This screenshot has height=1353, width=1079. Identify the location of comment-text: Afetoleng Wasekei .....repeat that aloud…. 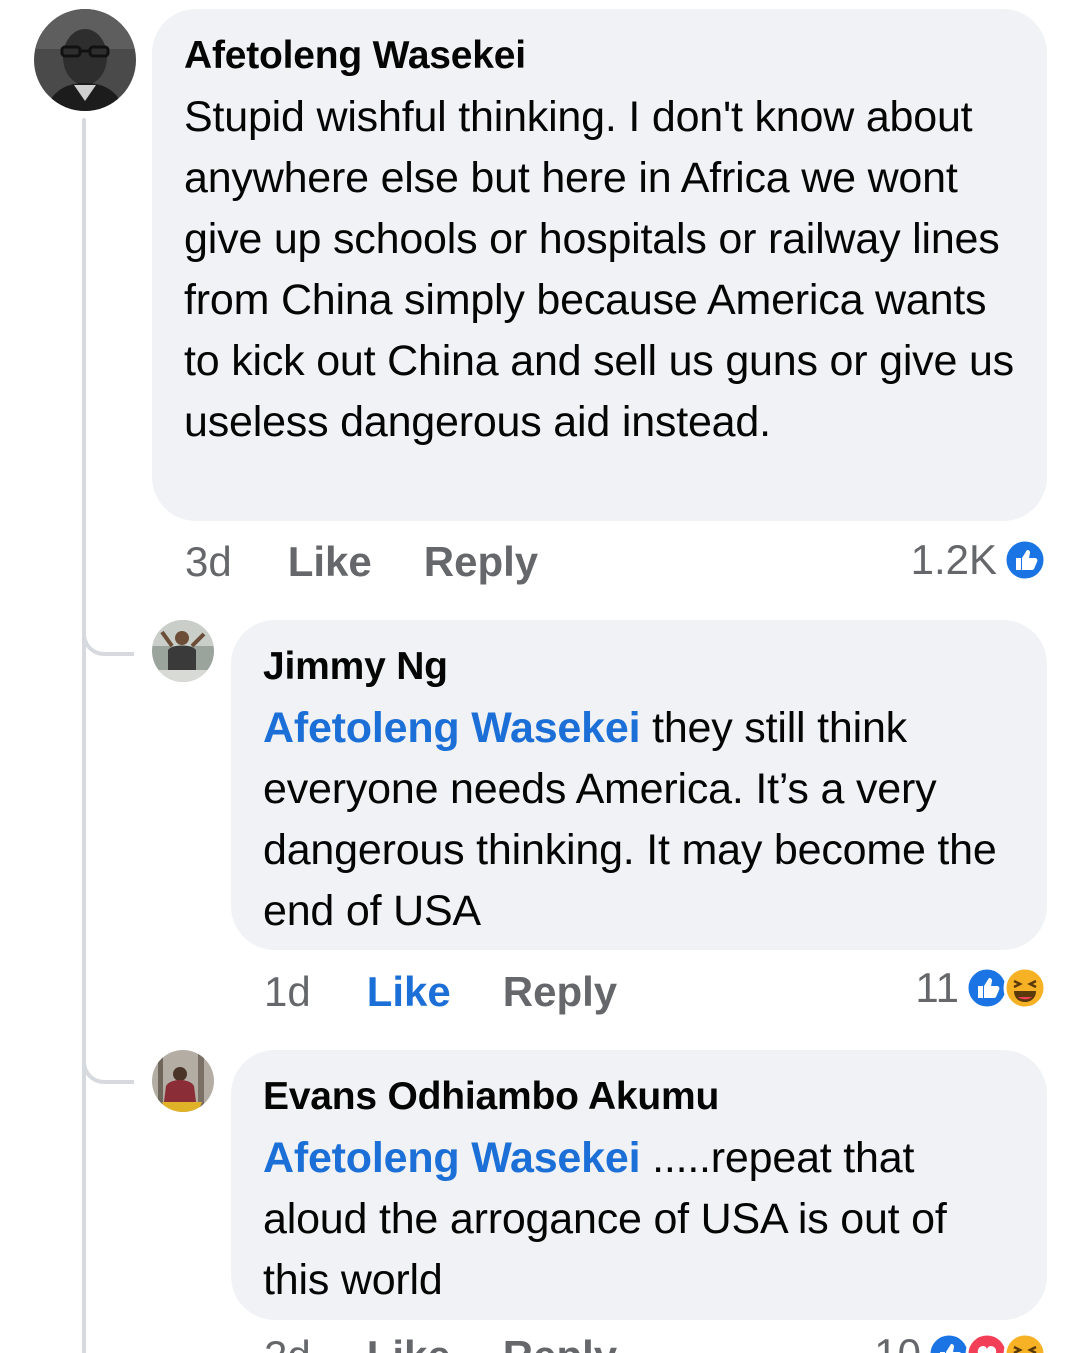
(639, 1219).